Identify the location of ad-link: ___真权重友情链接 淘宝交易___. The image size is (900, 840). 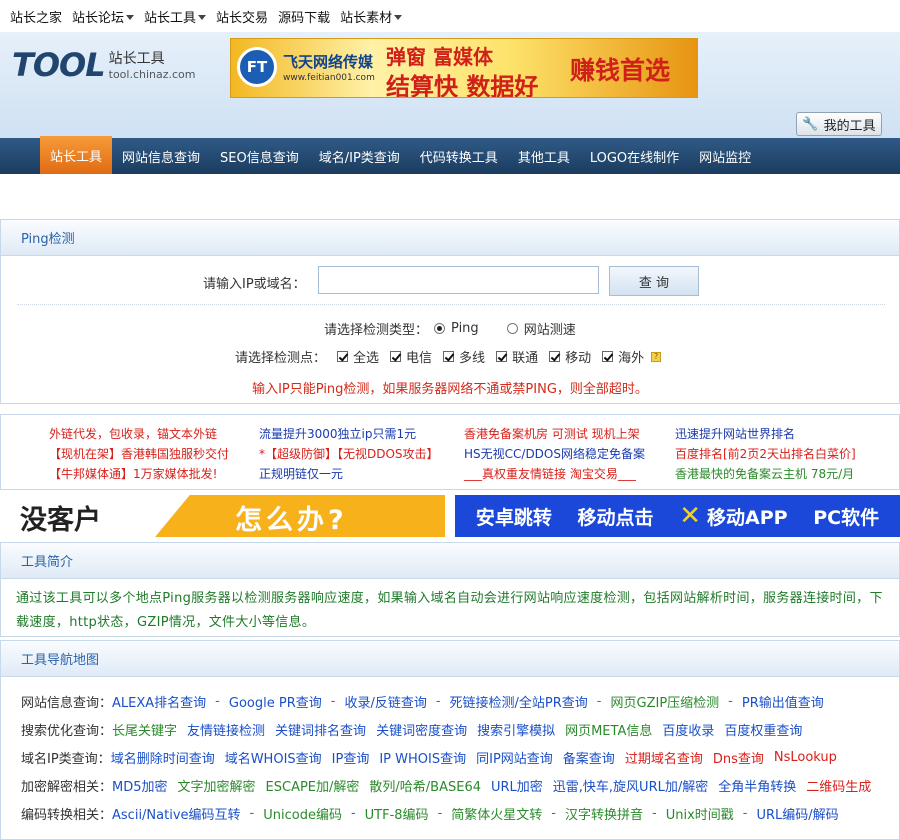
(550, 473).